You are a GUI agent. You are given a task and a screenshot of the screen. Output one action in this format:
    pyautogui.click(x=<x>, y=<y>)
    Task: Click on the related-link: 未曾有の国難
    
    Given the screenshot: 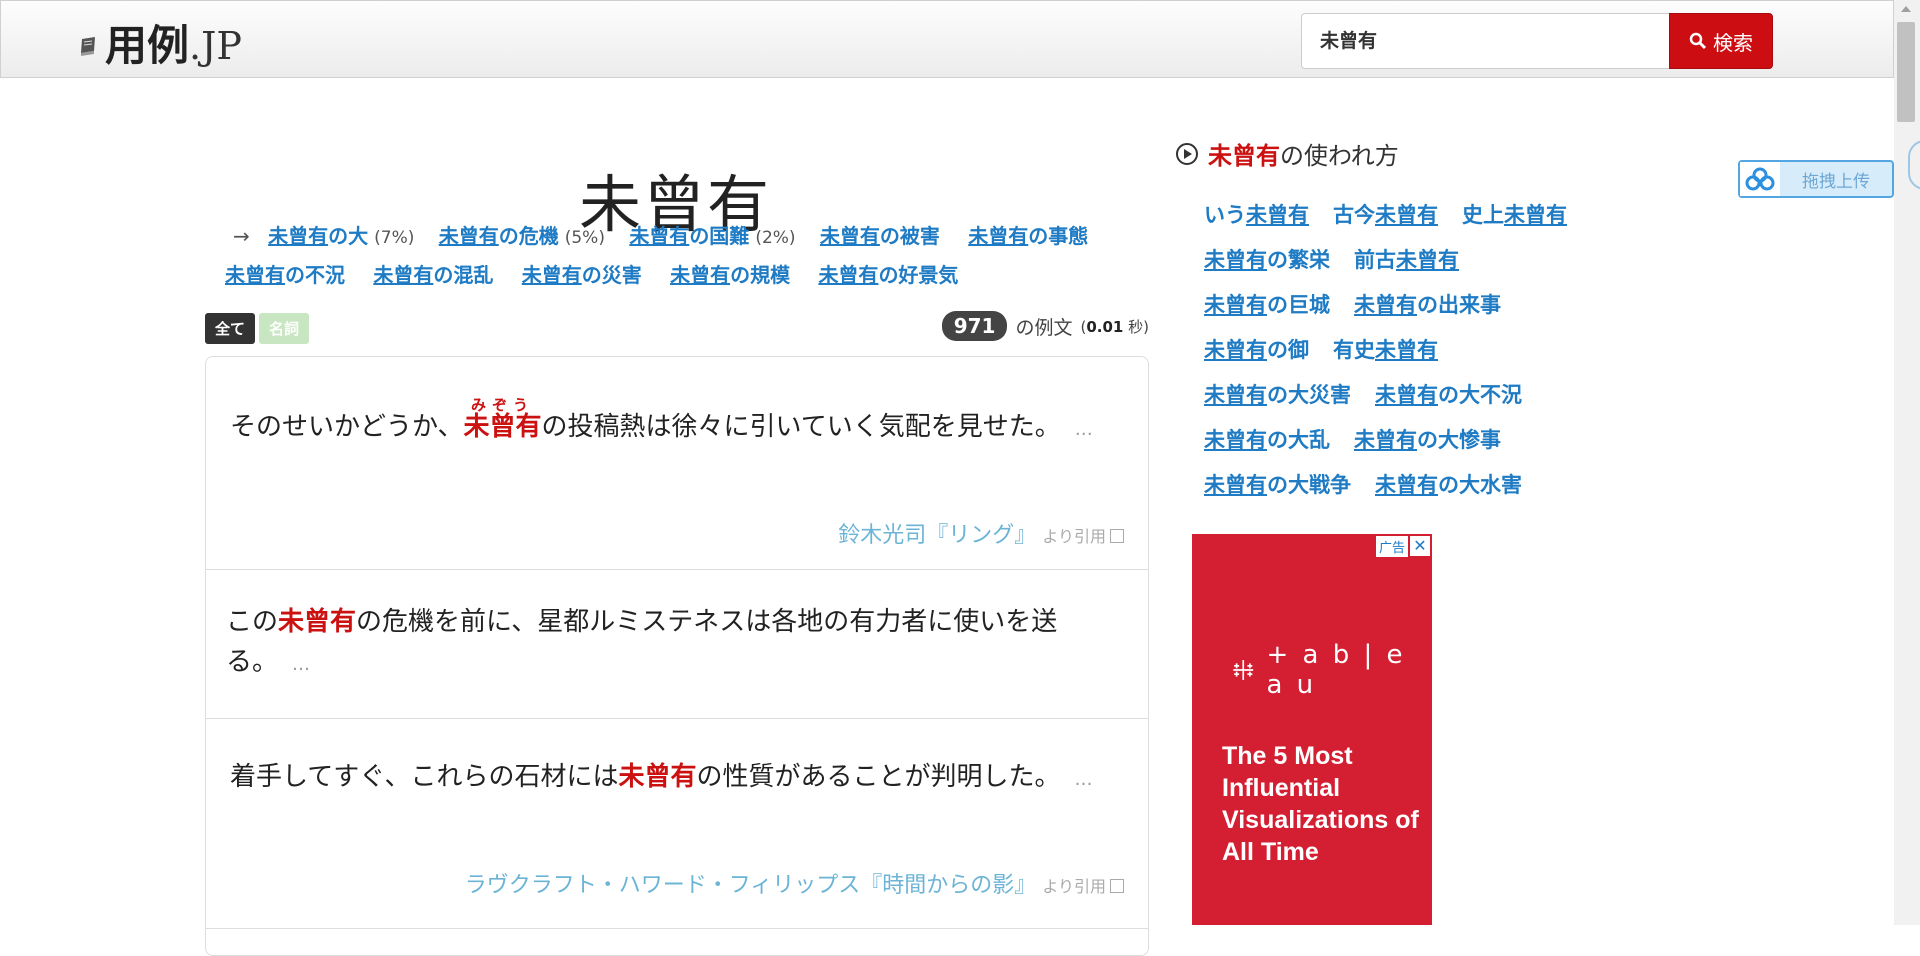 What is the action you would take?
    pyautogui.click(x=689, y=236)
    